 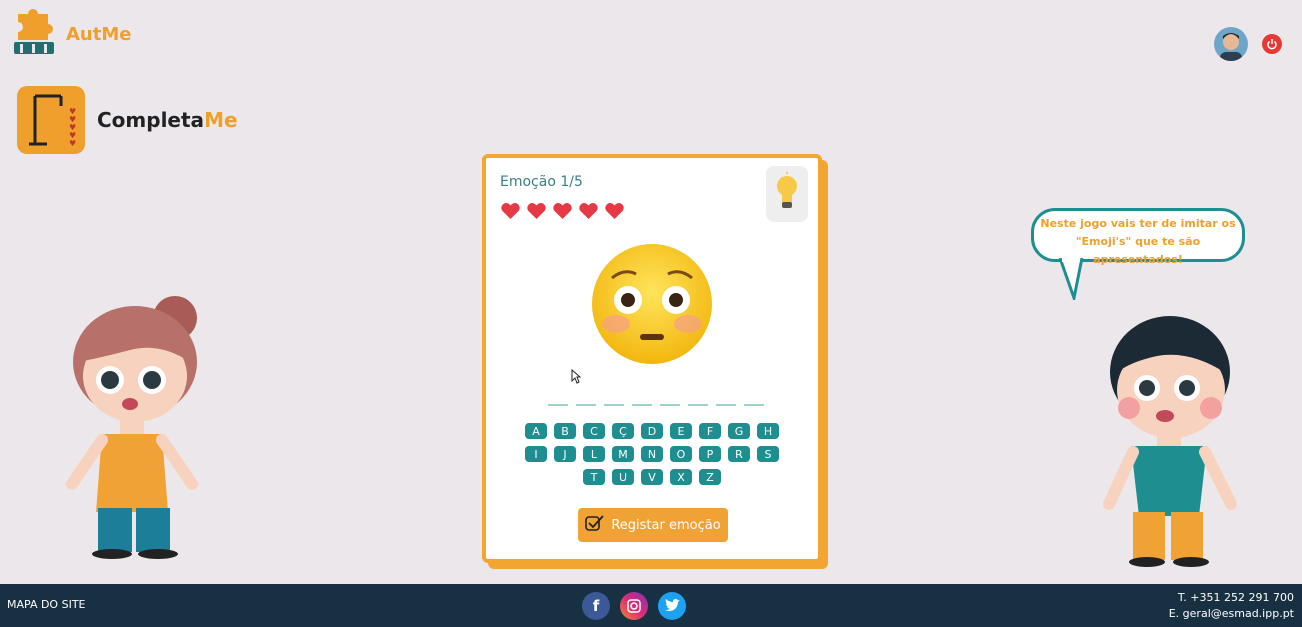 I want to click on brand-logo: AutMe, so click(x=71, y=34).